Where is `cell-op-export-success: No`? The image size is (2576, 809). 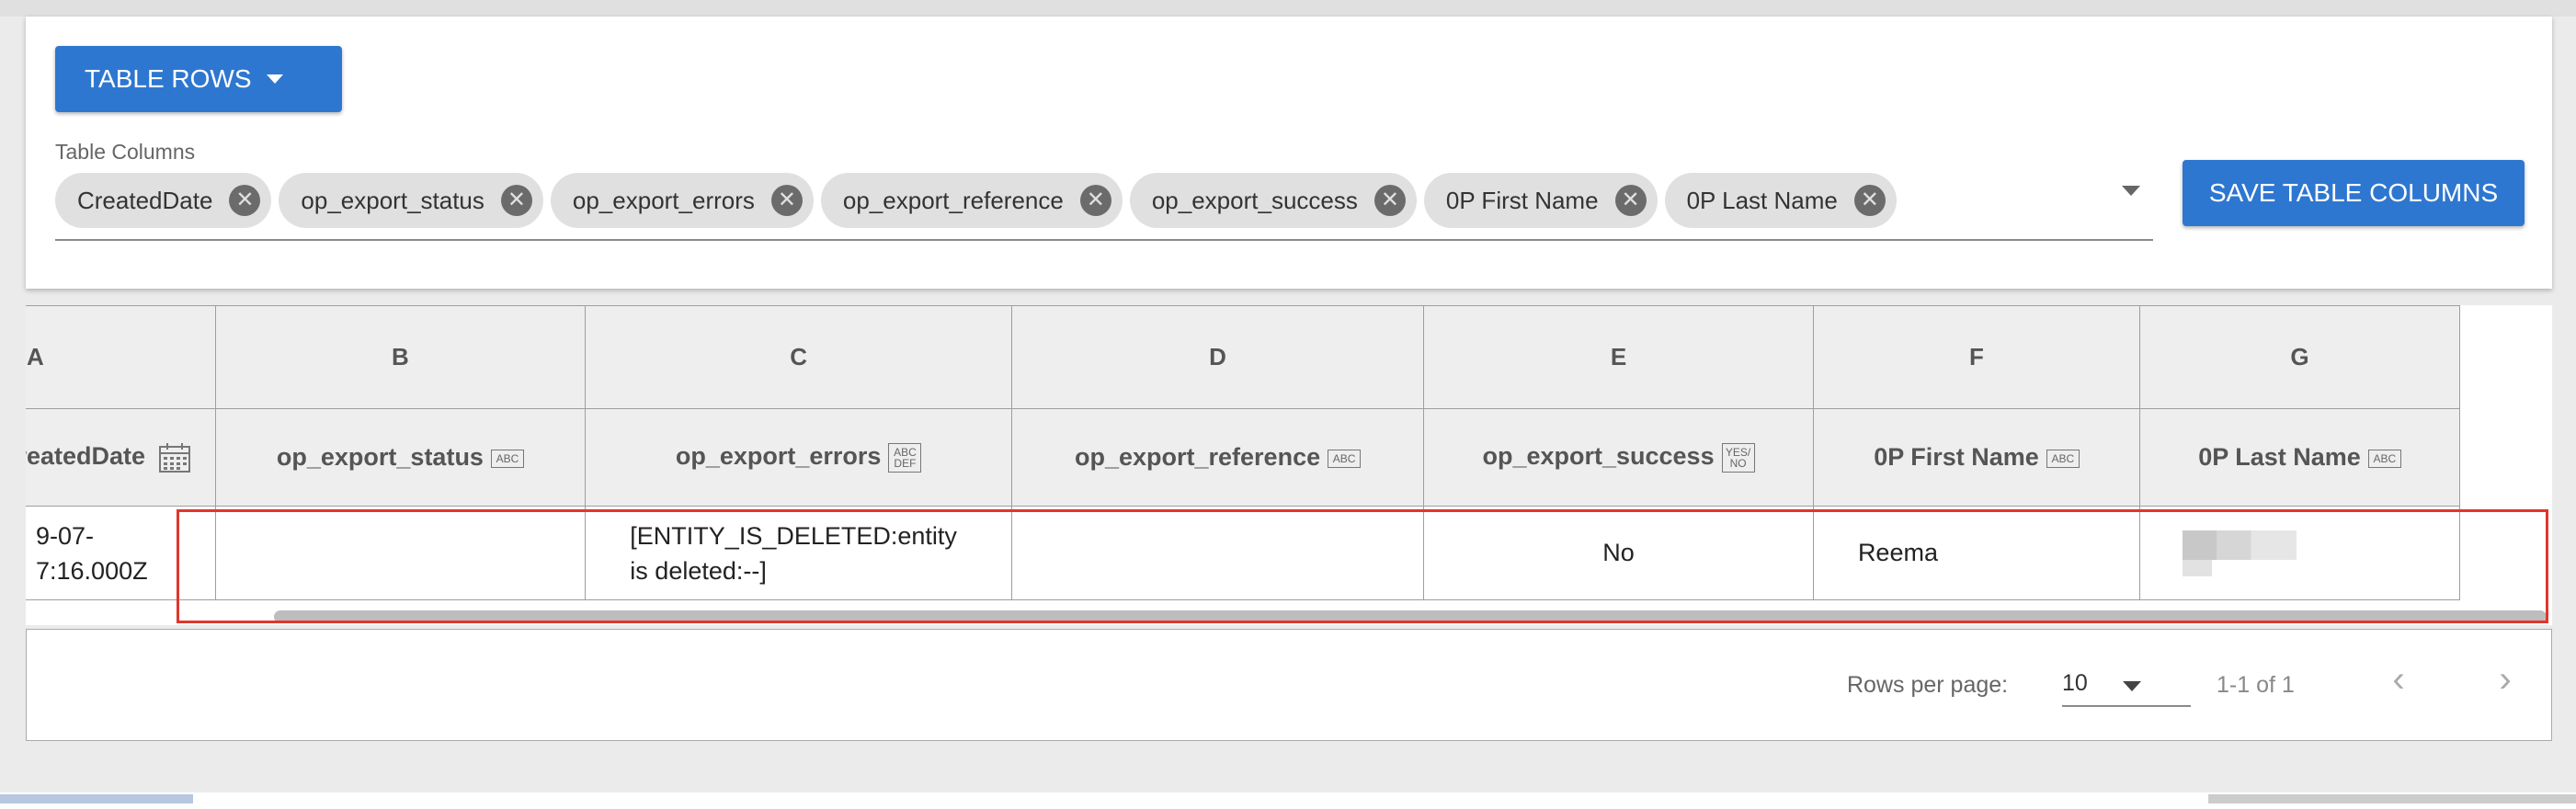 cell-op-export-success: No is located at coordinates (1618, 553).